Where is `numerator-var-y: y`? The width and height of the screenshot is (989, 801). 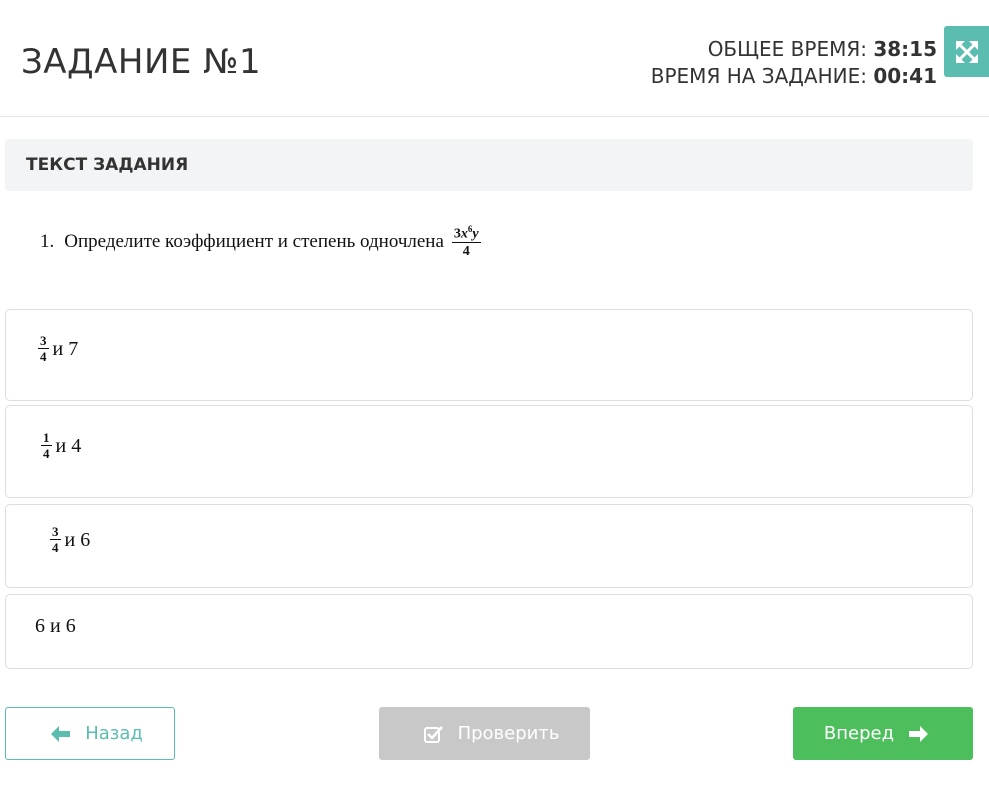
numerator-var-y: y is located at coordinates (475, 234).